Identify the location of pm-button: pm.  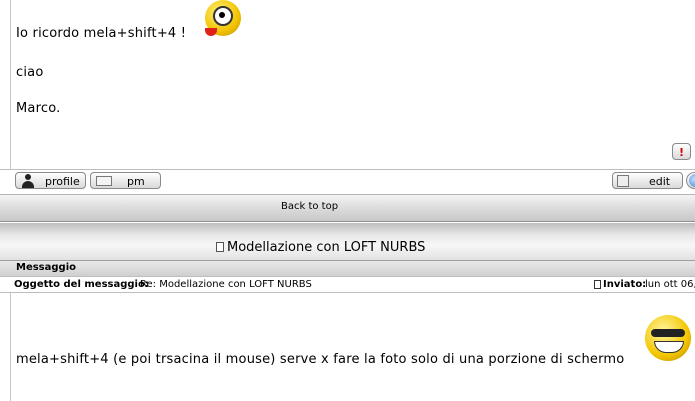
(125, 180).